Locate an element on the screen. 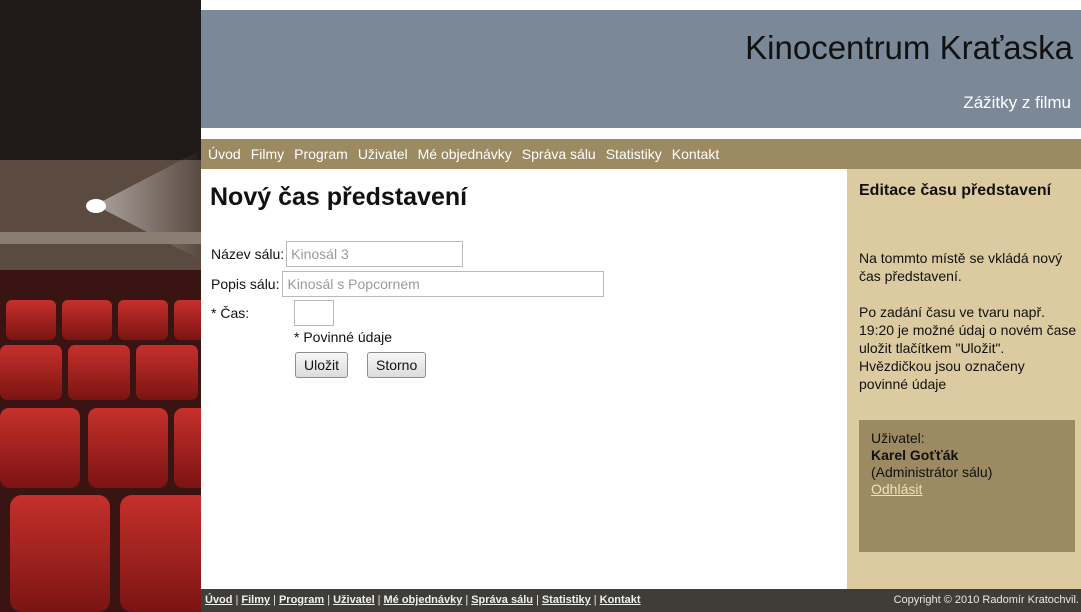  footer-link-uzivatel: Uživatel is located at coordinates (354, 600).